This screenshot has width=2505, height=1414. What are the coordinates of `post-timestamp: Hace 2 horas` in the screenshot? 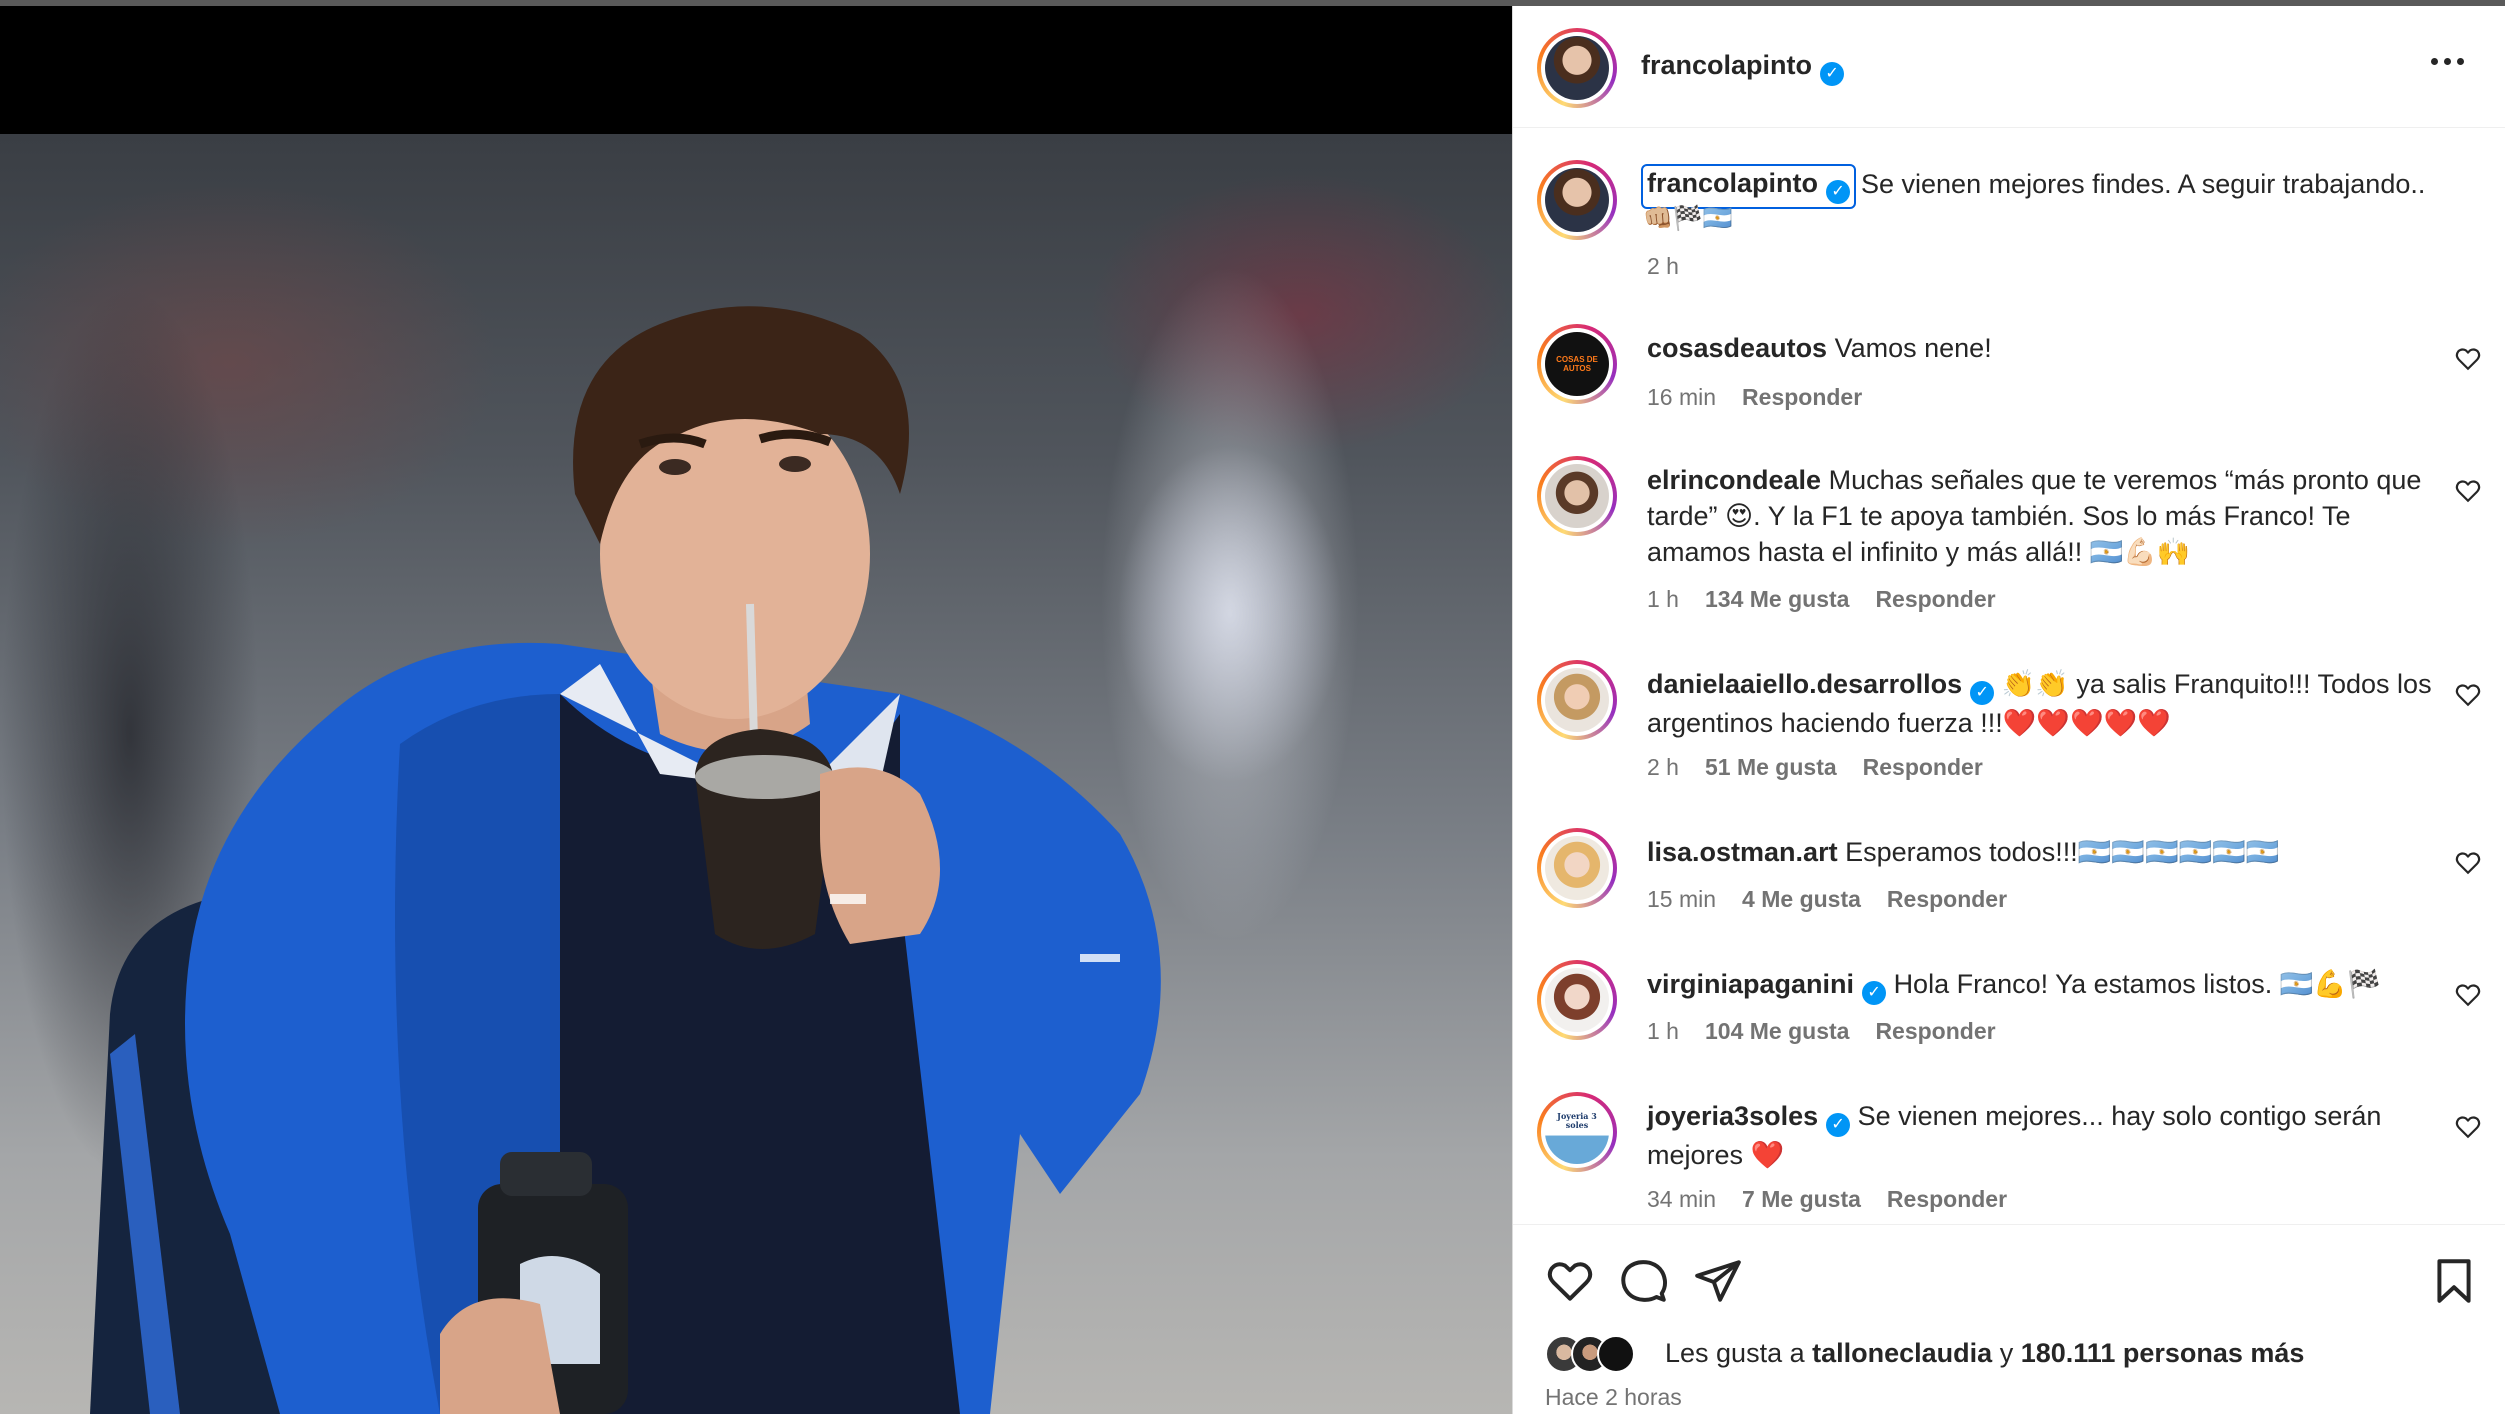 It's located at (1613, 1397).